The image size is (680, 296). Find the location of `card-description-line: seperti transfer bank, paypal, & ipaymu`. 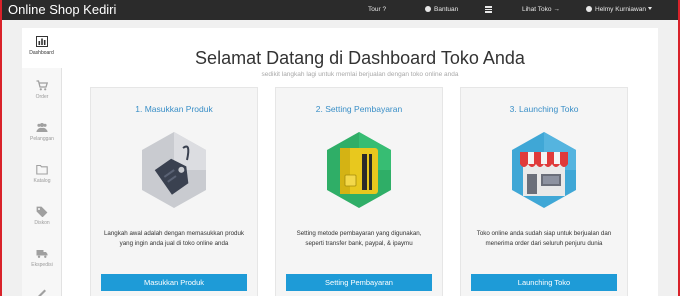

card-description-line: seperti transfer bank, paypal, & ipaymu is located at coordinates (359, 243).